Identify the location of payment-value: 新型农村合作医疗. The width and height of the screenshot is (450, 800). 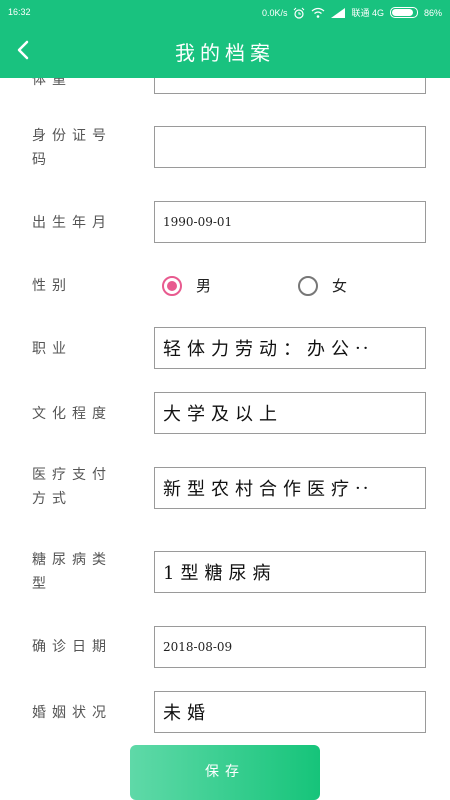
(259, 489).